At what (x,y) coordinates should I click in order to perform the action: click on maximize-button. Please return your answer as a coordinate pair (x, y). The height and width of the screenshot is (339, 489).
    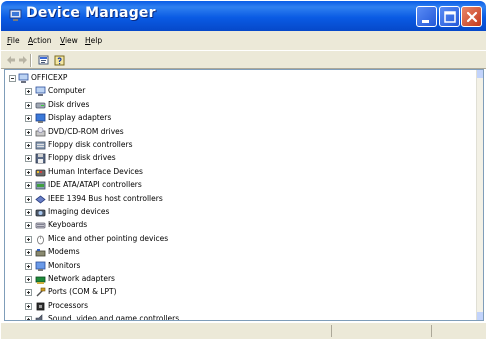
    Looking at the image, I should click on (449, 16).